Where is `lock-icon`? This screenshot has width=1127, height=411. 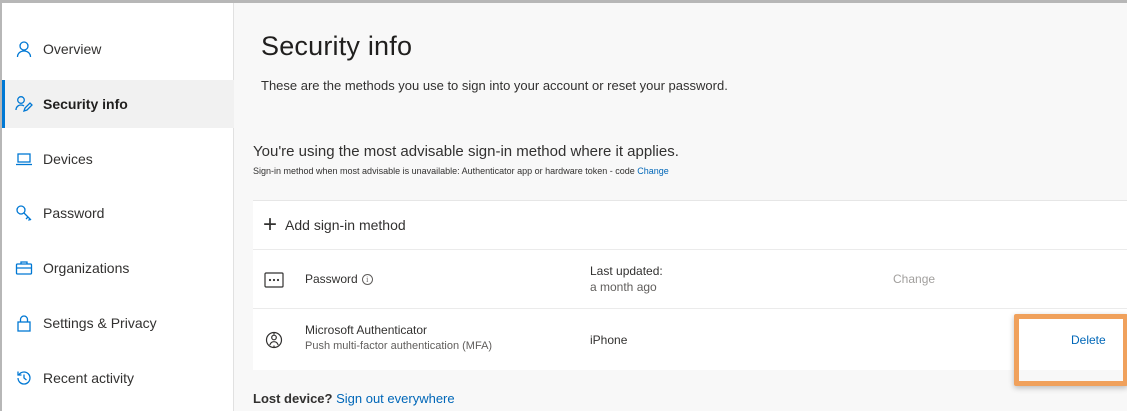 lock-icon is located at coordinates (24, 323).